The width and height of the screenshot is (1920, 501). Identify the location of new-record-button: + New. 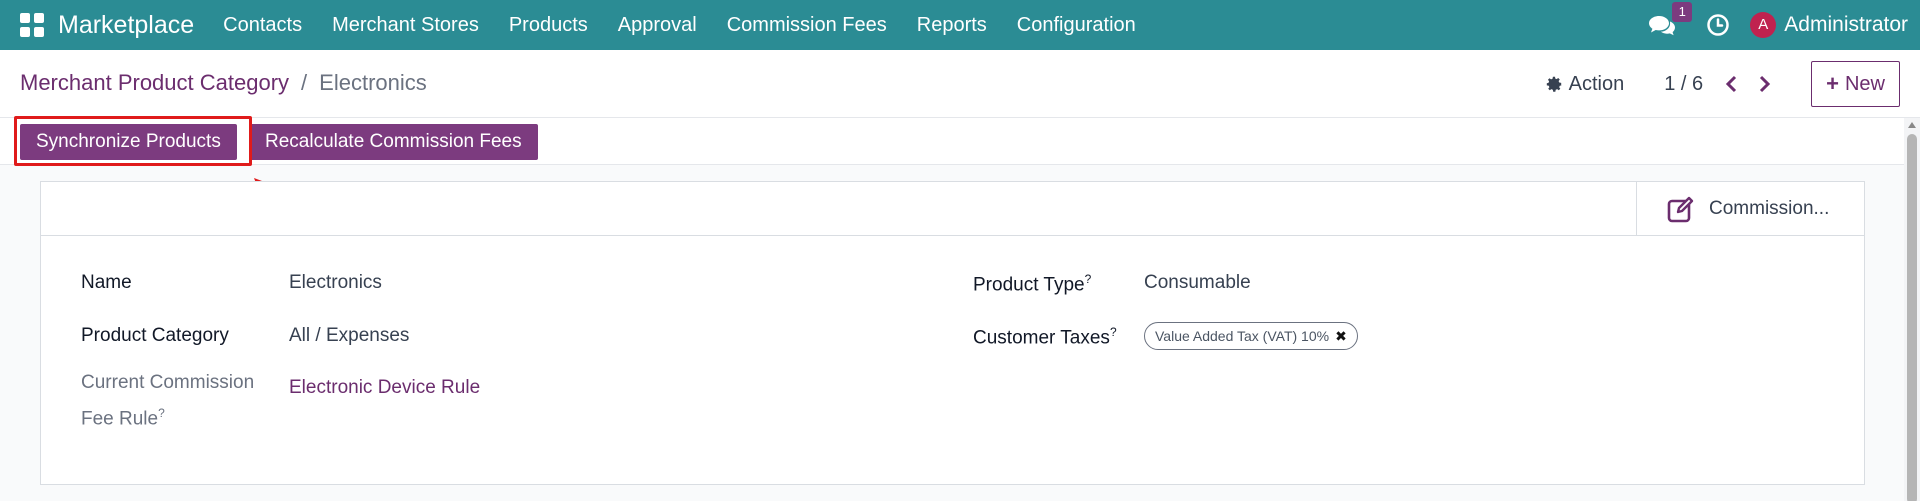
(1855, 84).